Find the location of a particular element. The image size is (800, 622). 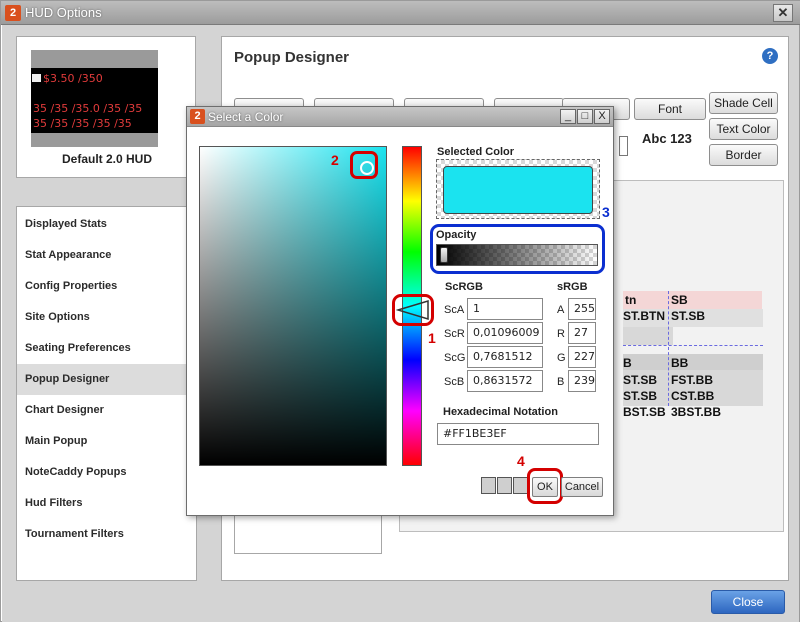

srgb-r-label: R is located at coordinates (561, 334).